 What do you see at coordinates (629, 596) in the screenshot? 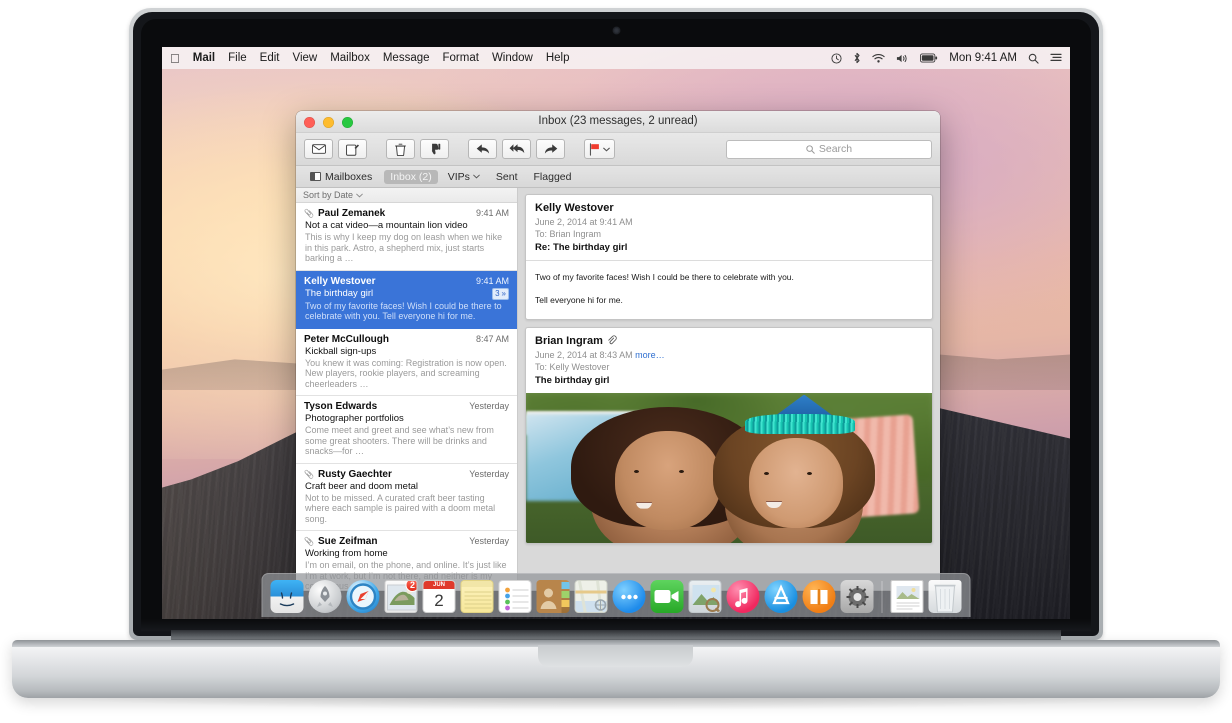
I see `dock-item-messages` at bounding box center [629, 596].